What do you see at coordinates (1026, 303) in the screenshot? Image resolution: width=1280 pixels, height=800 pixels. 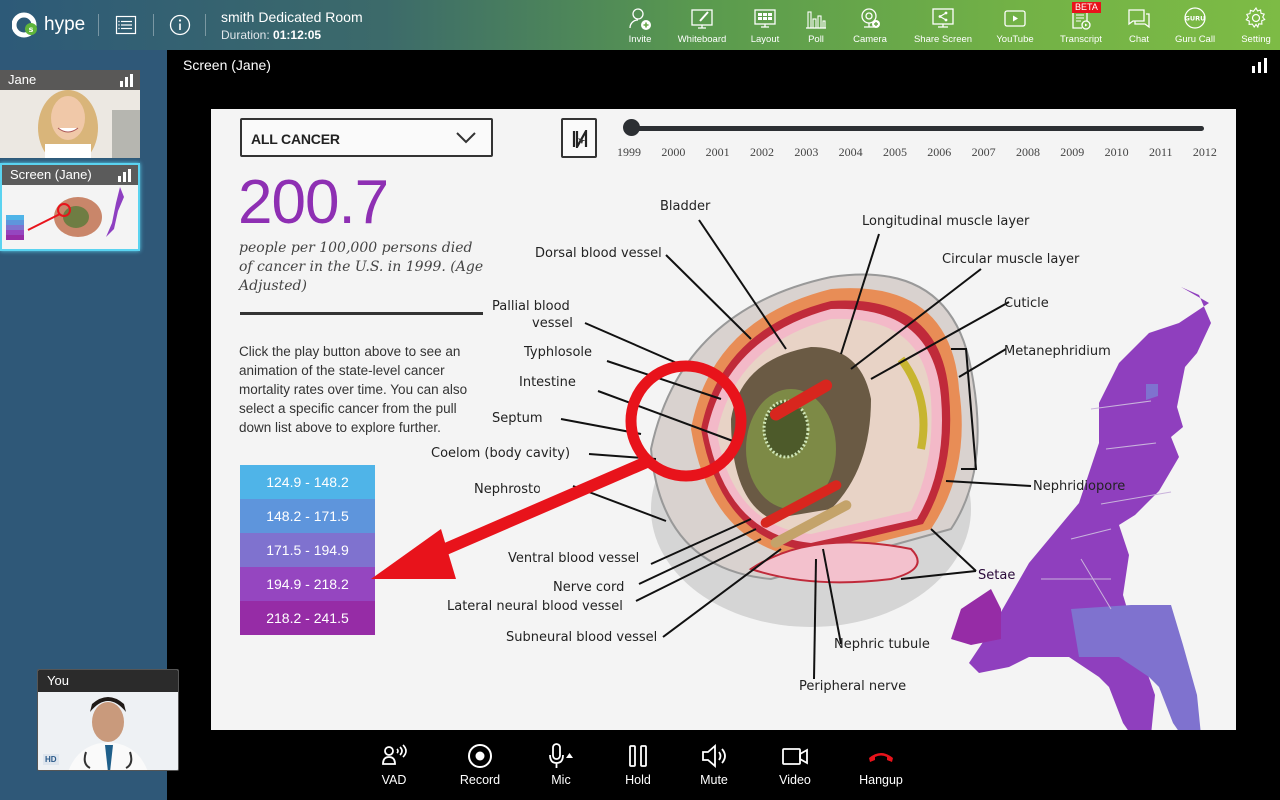 I see `label-cuticle: Cuticle` at bounding box center [1026, 303].